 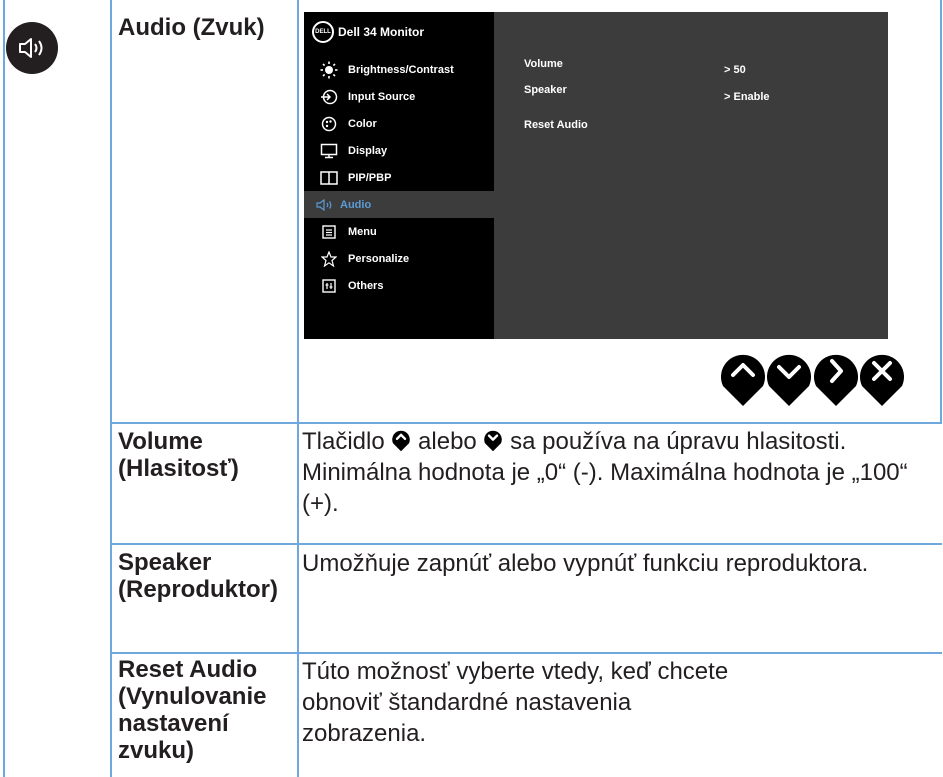 I want to click on osd-item-pip-pbp: PIP/PBP, so click(x=399, y=177).